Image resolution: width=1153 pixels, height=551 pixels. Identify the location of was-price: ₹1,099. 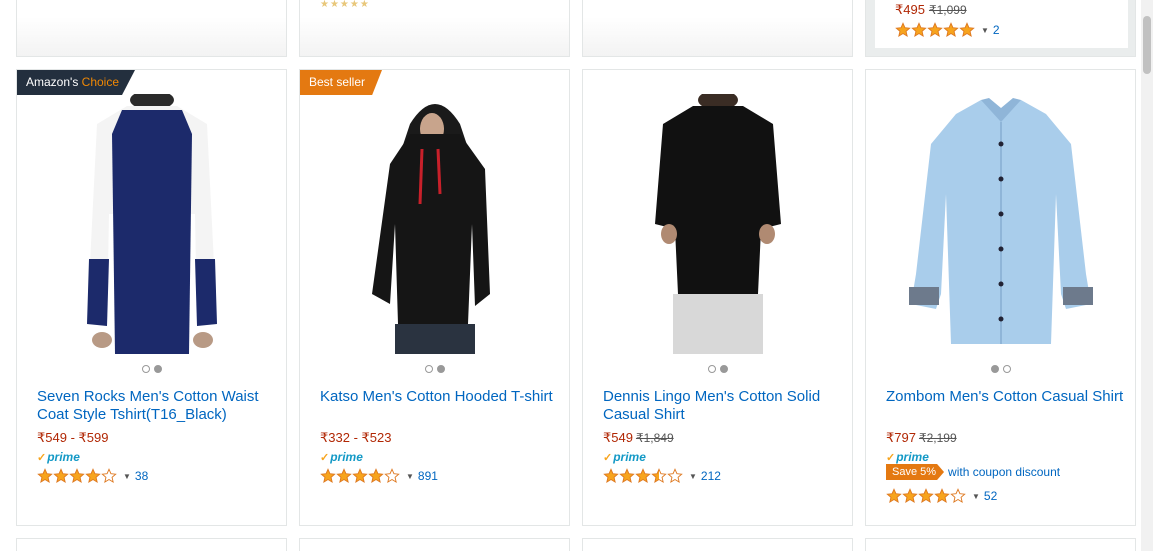
(947, 10).